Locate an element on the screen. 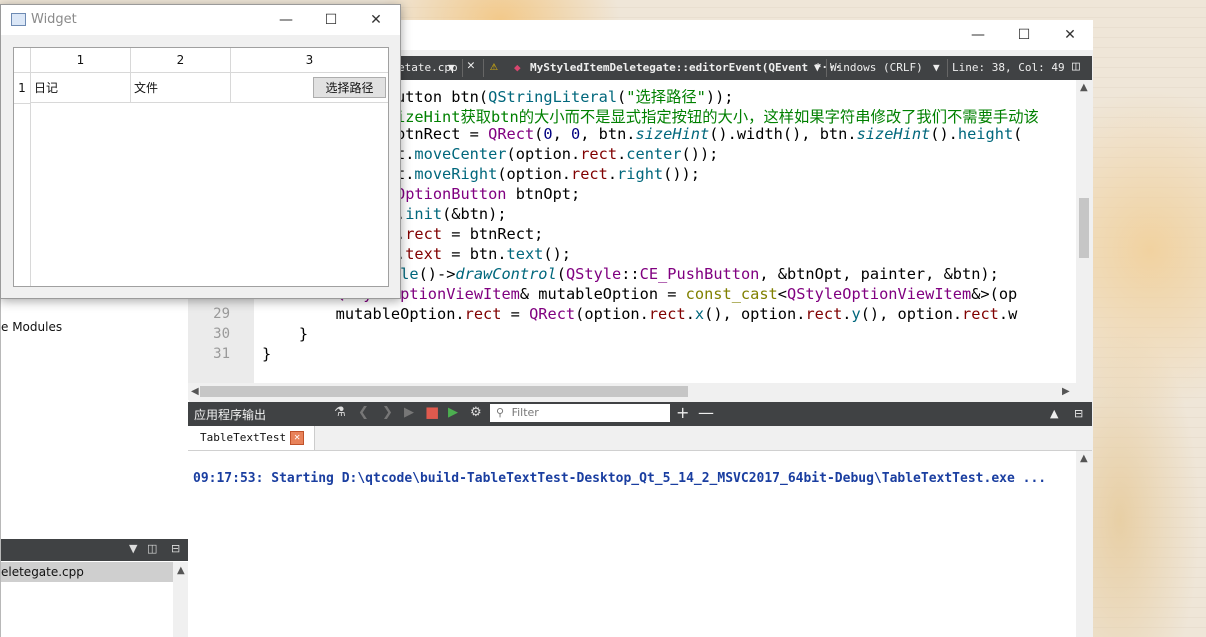  file-dropdown-icon: ▼ is located at coordinates (451, 67).